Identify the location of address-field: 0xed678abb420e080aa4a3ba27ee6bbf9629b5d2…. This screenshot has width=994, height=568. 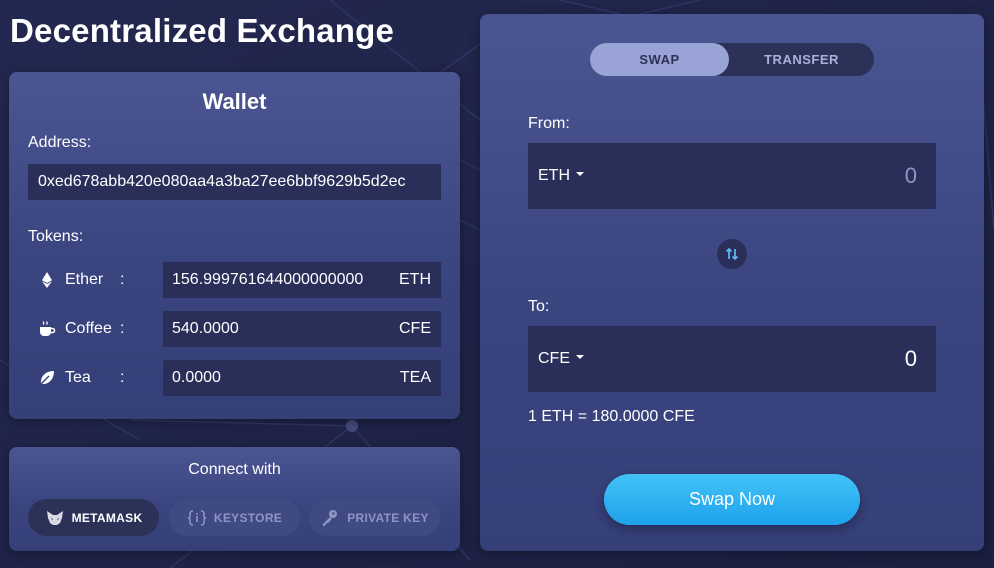
(234, 182).